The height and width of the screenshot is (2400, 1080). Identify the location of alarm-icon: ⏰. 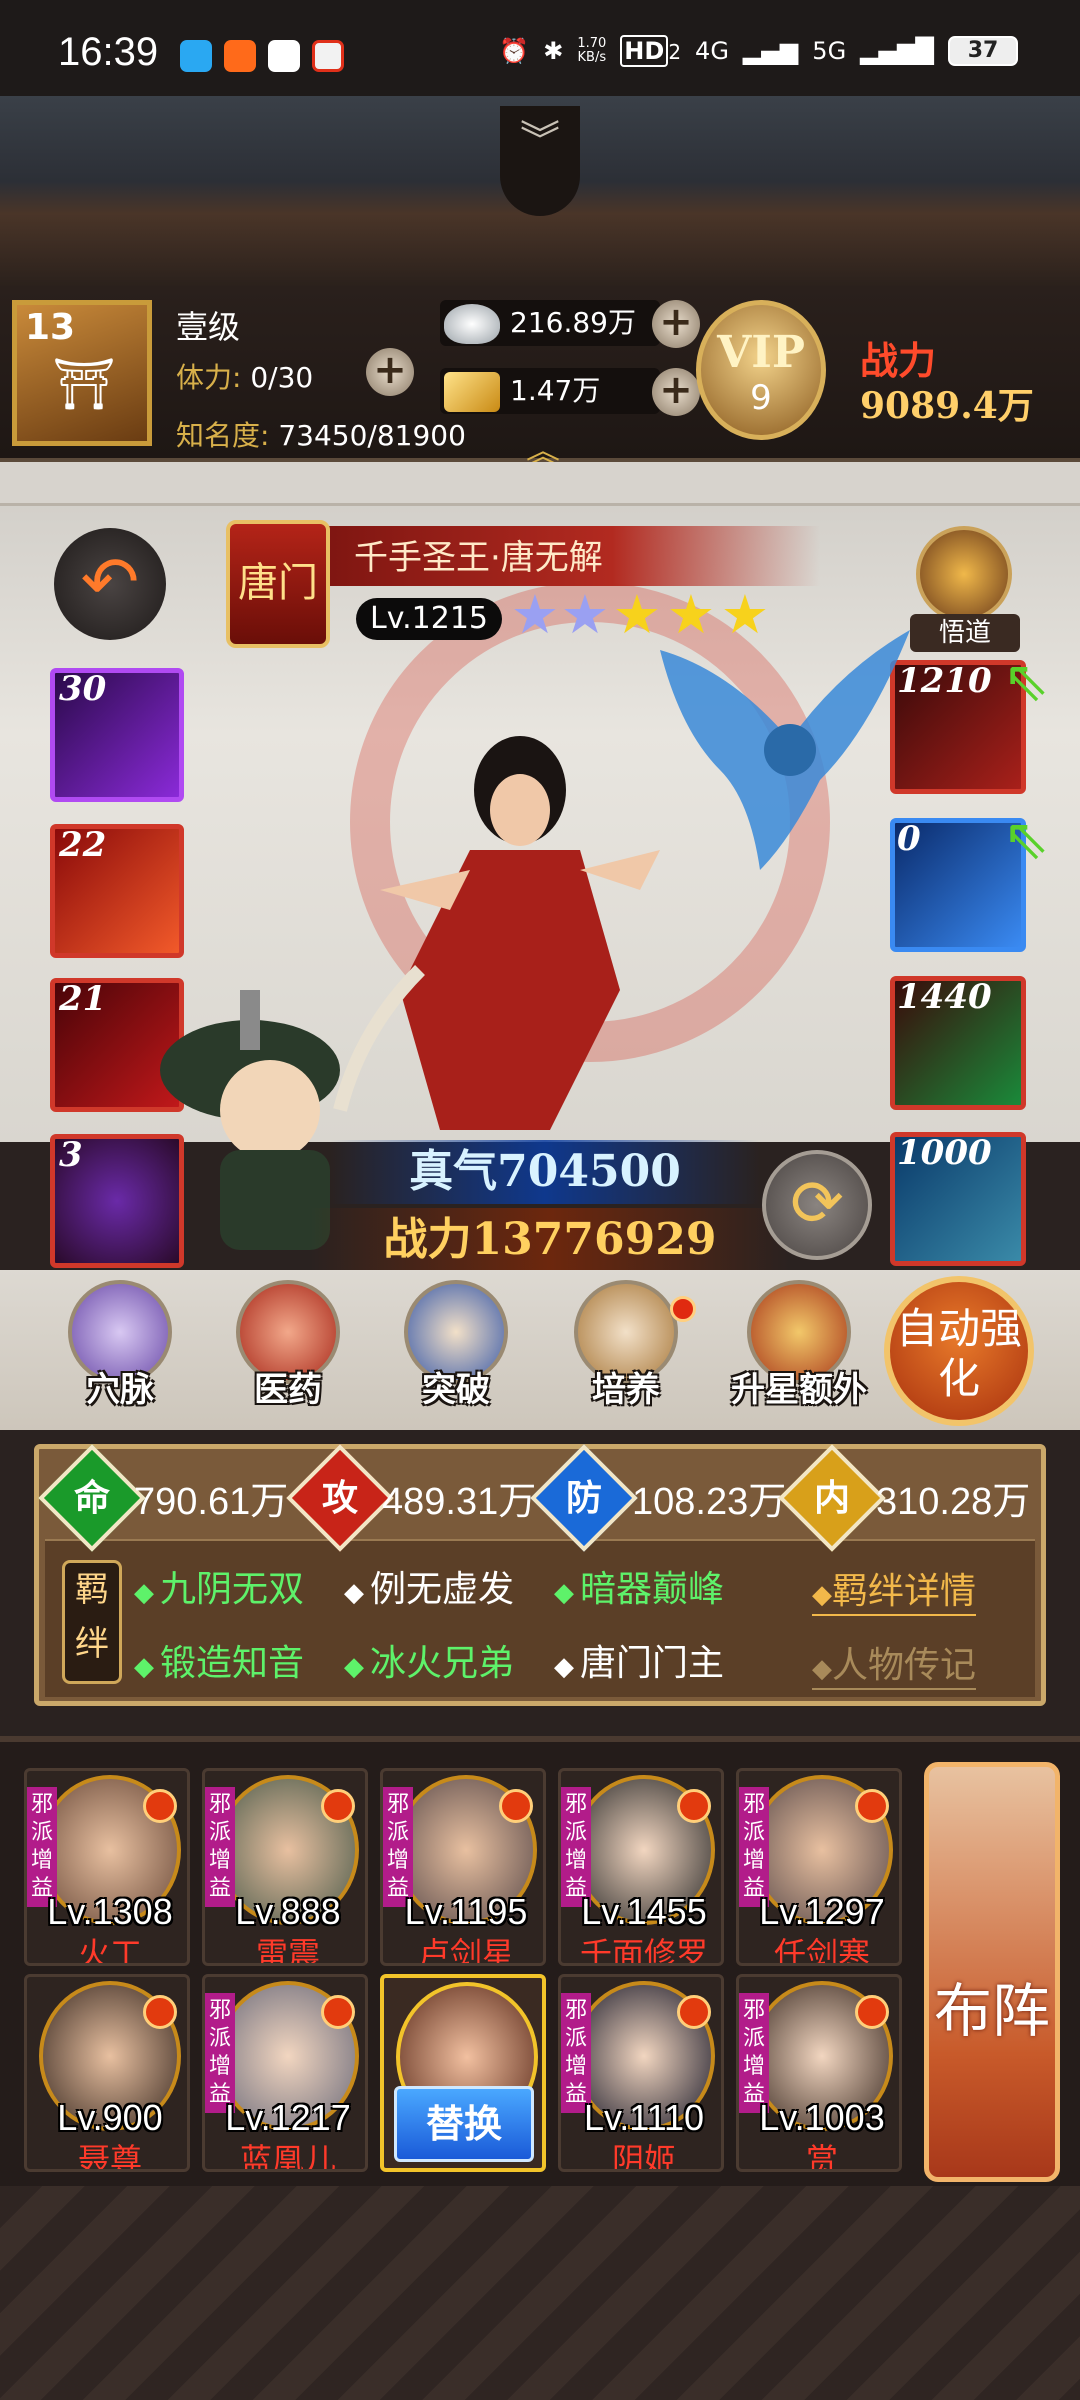
(514, 51).